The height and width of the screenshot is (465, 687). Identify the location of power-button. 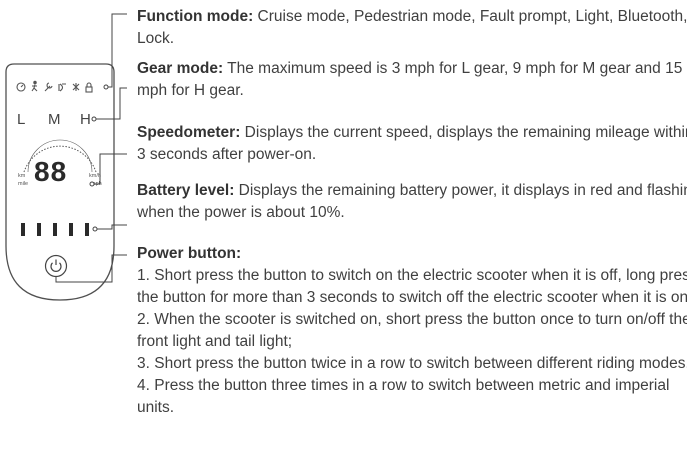
(56, 266).